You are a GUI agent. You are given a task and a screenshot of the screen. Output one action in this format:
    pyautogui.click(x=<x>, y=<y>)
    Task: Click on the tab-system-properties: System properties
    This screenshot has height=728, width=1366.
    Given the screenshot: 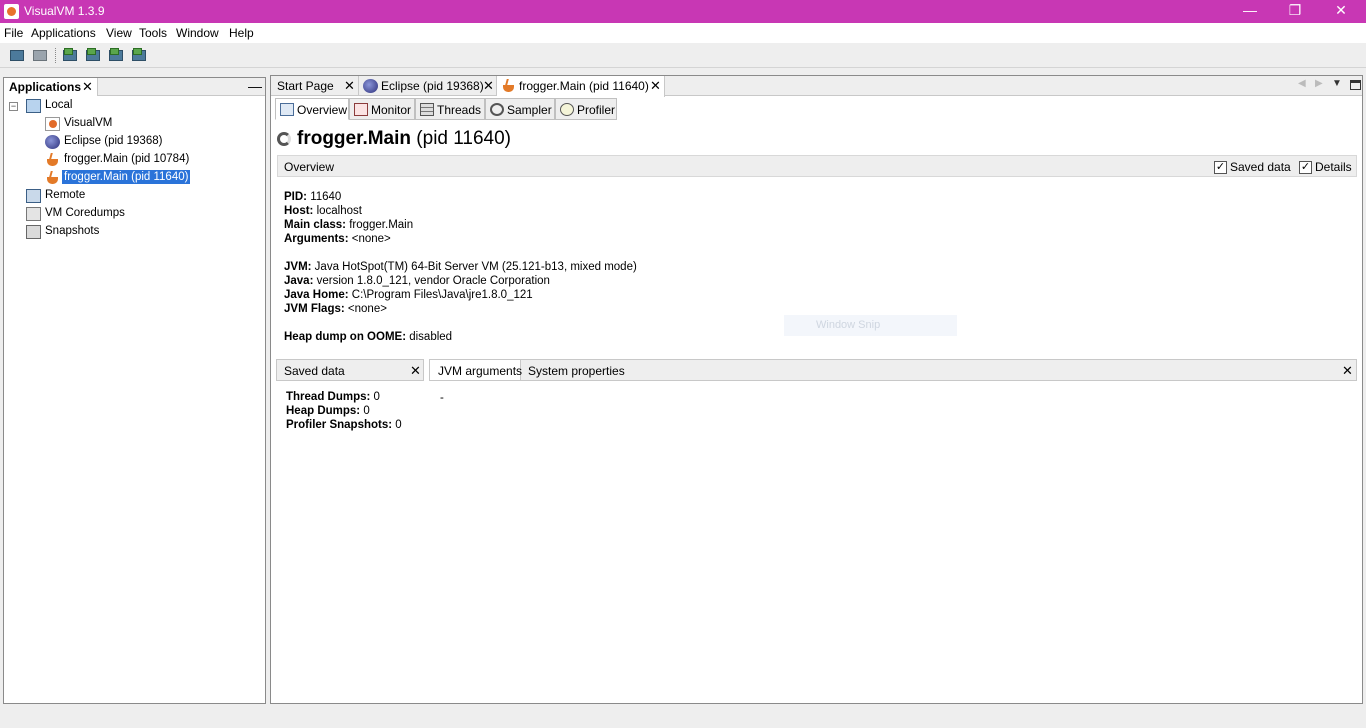 What is the action you would take?
    pyautogui.click(x=576, y=371)
    